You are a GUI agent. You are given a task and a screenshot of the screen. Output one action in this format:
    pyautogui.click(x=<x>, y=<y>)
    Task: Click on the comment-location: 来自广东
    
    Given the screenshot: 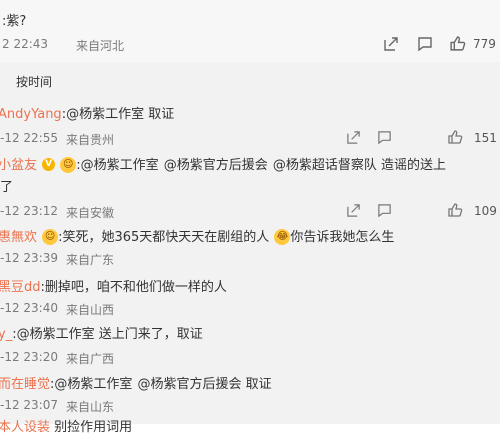 What is the action you would take?
    pyautogui.click(x=90, y=260)
    